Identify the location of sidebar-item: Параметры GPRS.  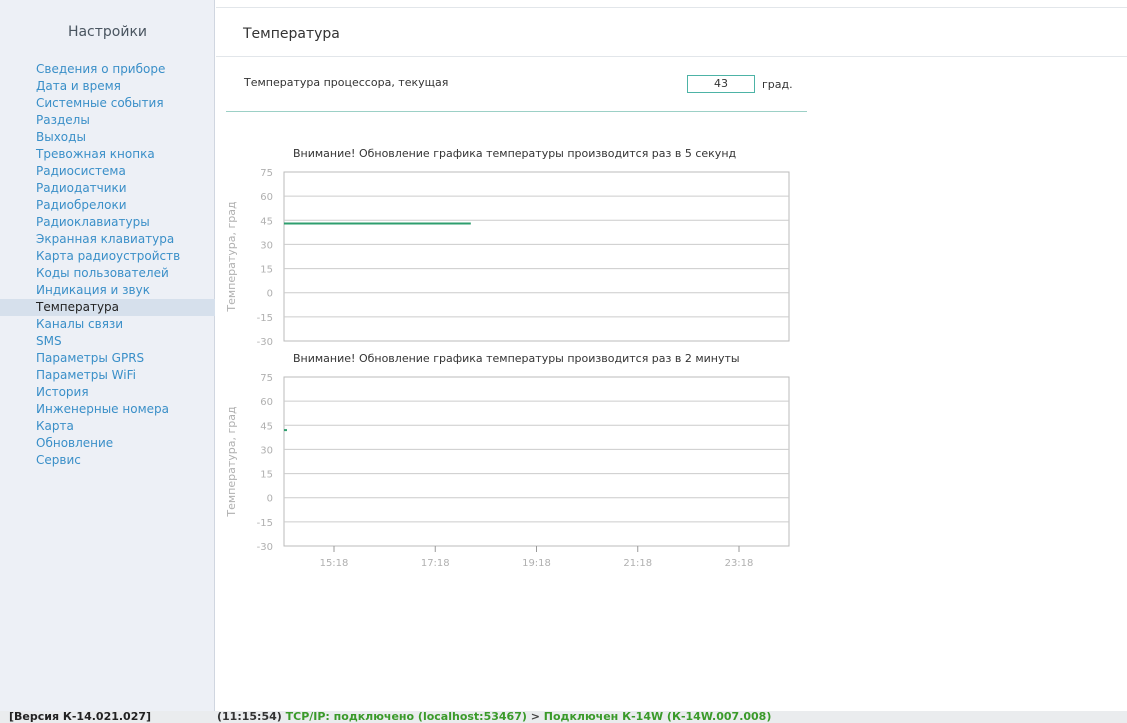
(107, 358).